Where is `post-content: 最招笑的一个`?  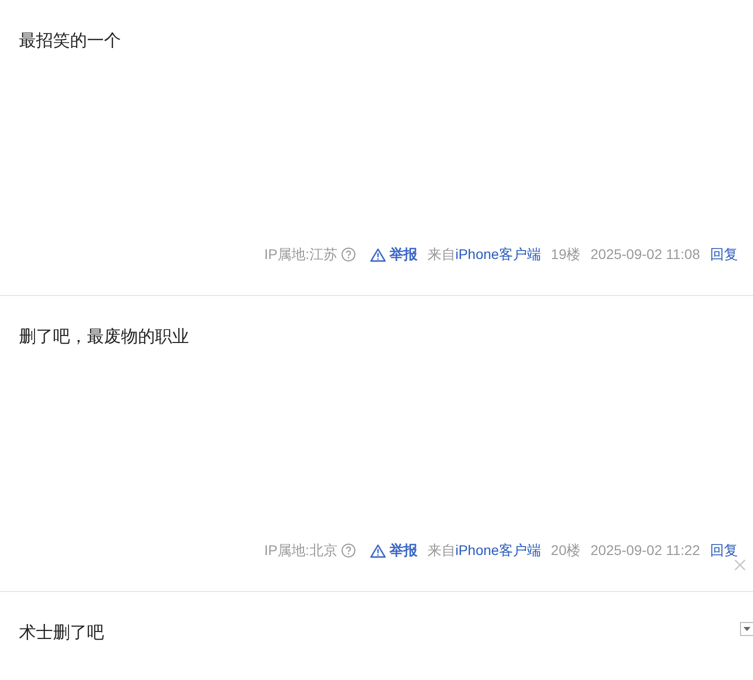 post-content: 最招笑的一个 is located at coordinates (70, 40).